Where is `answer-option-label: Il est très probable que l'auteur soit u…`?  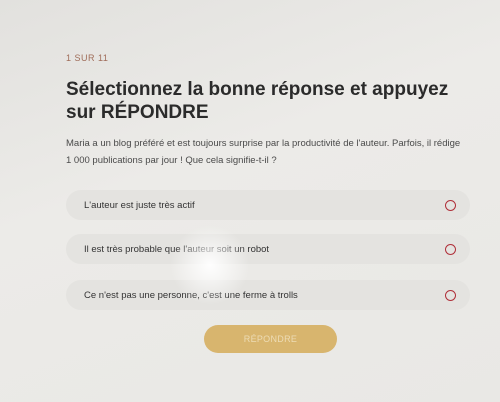
answer-option-label: Il est très probable que l'auteur soit u… is located at coordinates (177, 249).